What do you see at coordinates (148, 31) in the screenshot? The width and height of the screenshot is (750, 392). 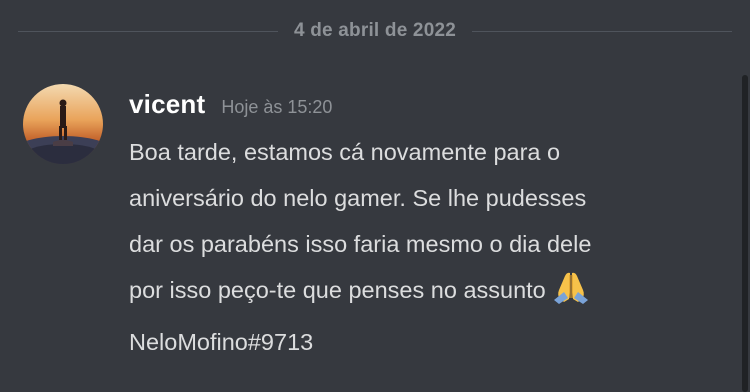 I see `divider-line-left` at bounding box center [148, 31].